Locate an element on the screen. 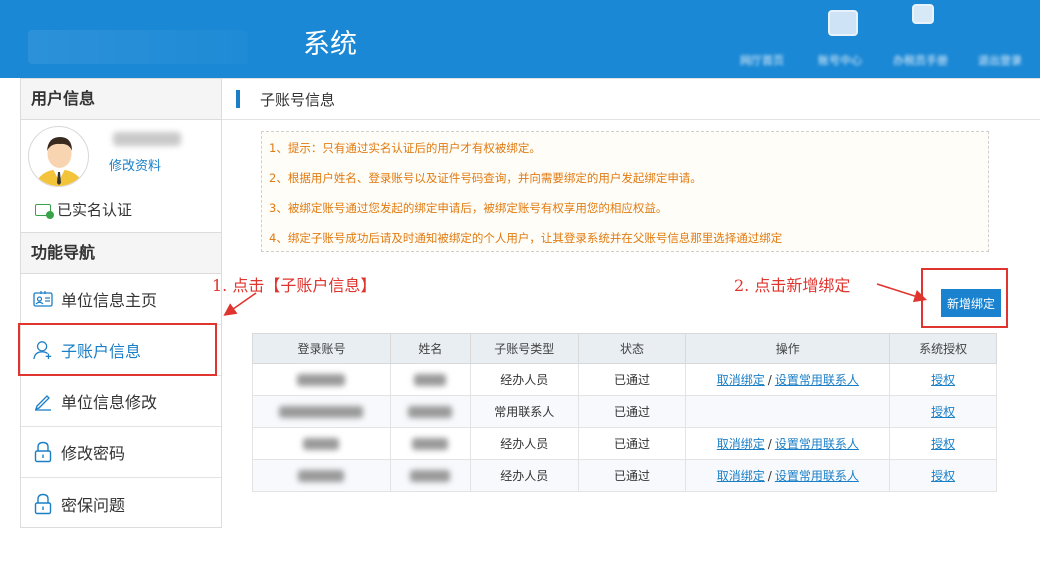 The width and height of the screenshot is (1040, 572). col-name: 姓名 is located at coordinates (430, 348).